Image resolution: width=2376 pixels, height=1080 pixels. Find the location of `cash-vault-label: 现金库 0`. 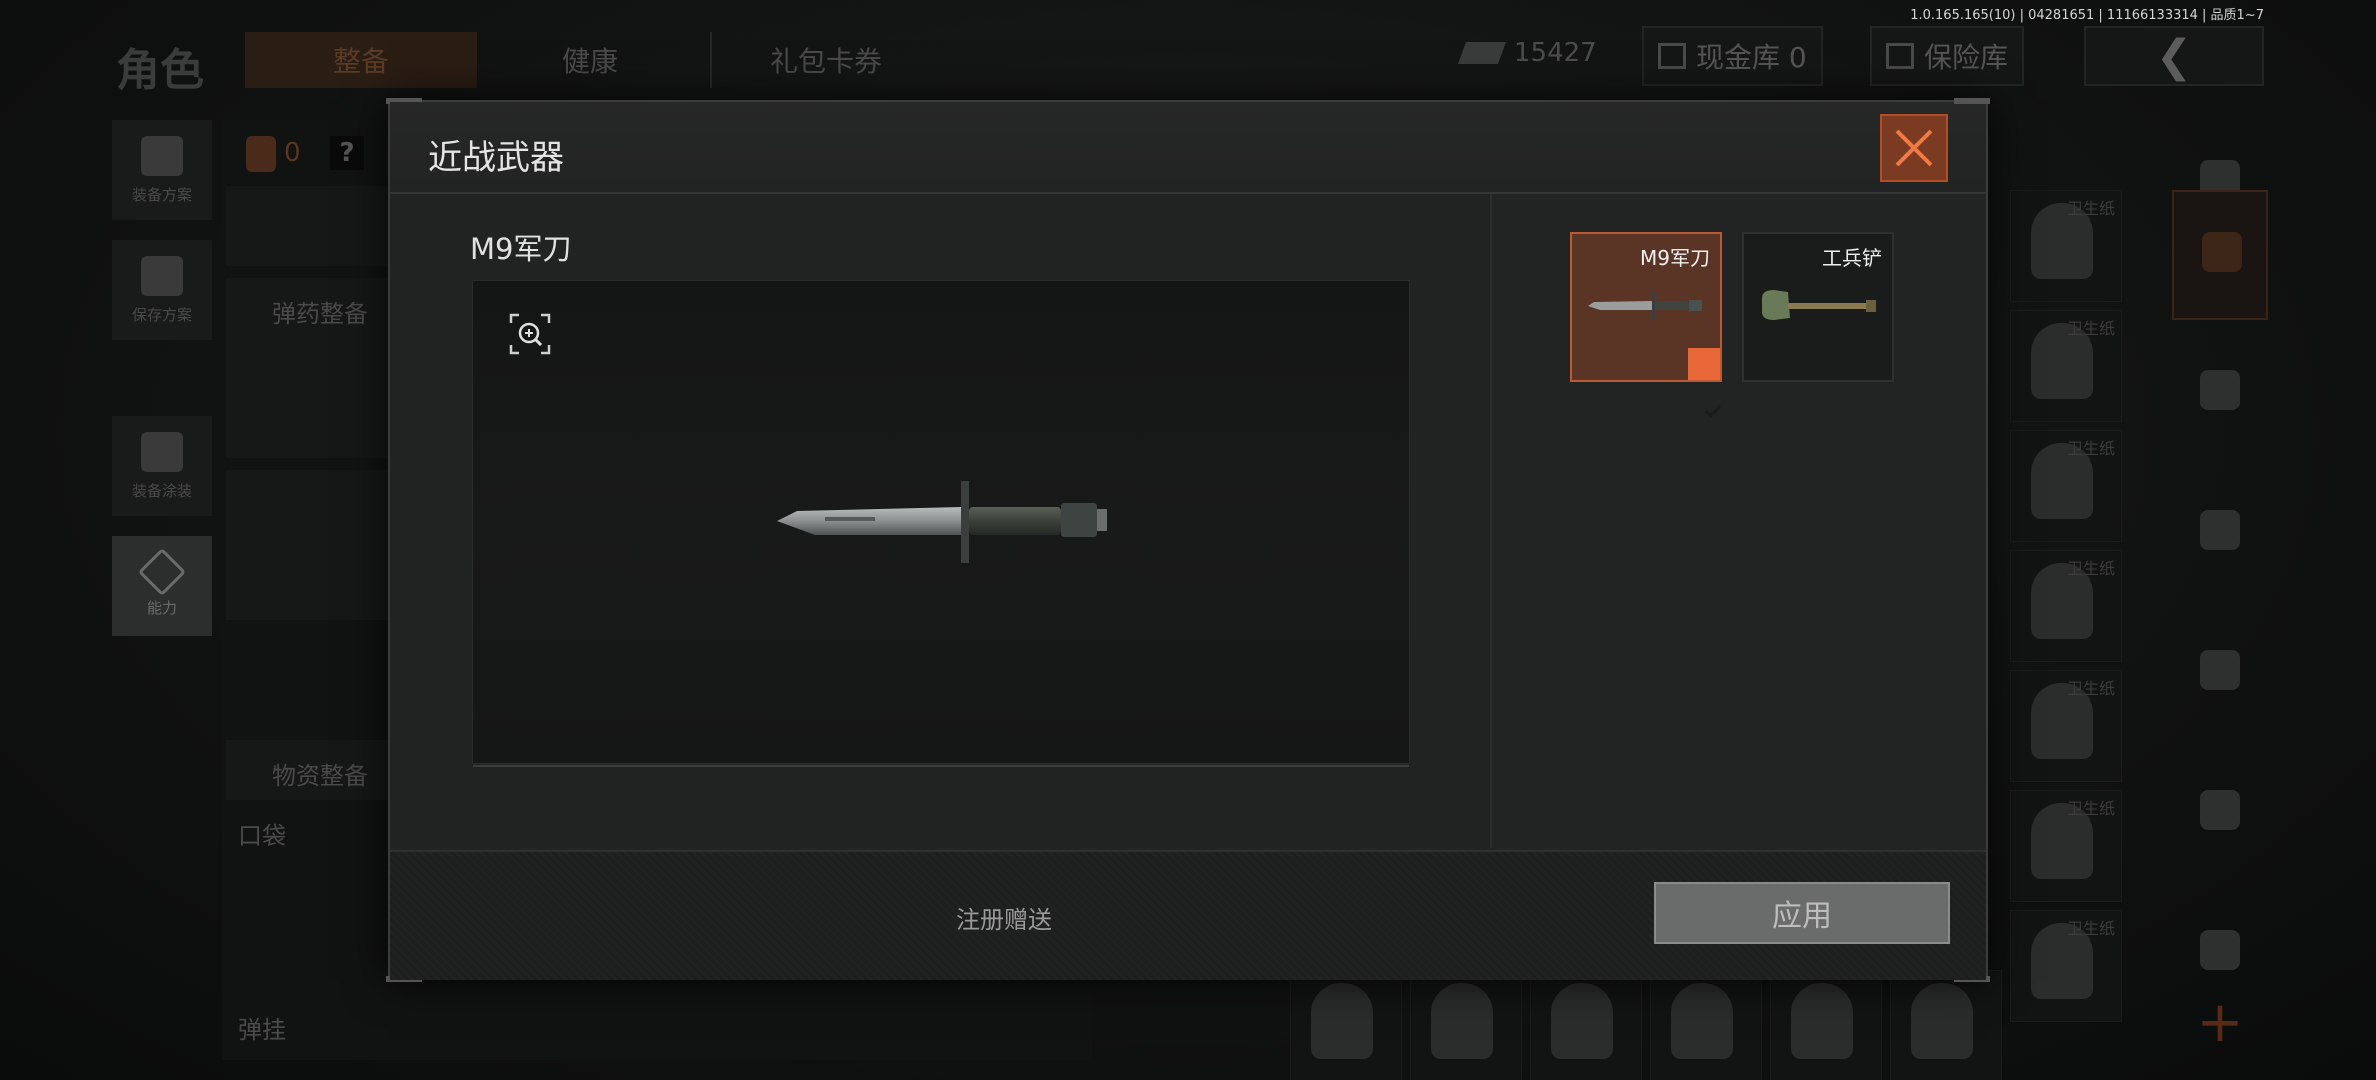

cash-vault-label: 现金库 0 is located at coordinates (1751, 57).